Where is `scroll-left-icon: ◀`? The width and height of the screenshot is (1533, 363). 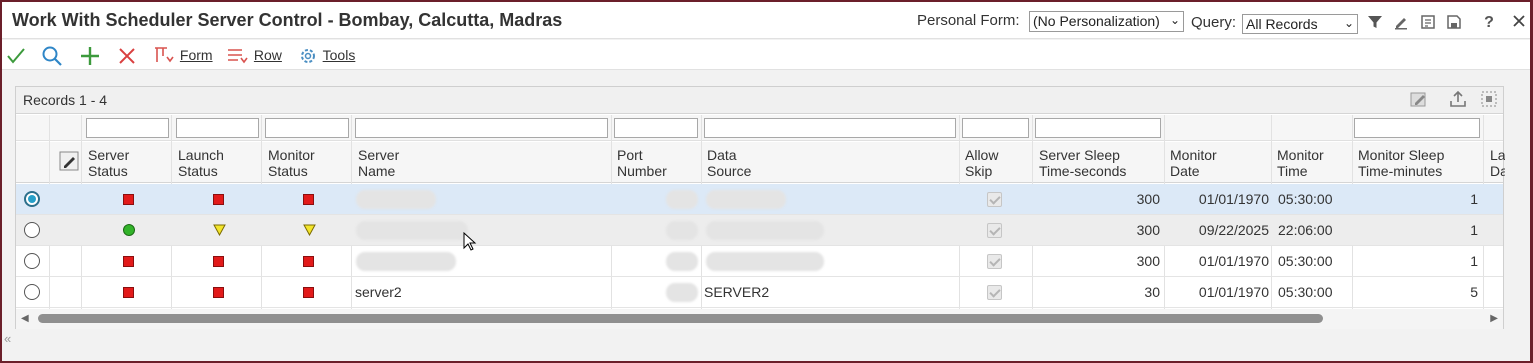 scroll-left-icon: ◀ is located at coordinates (25, 318).